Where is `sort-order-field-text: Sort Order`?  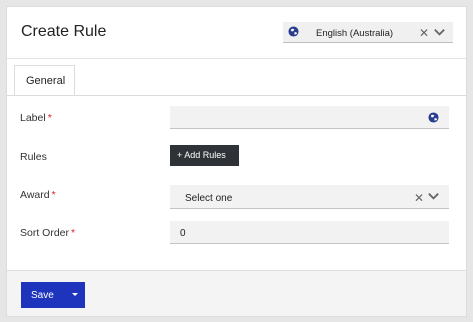
sort-order-field-text: Sort Order is located at coordinates (45, 233).